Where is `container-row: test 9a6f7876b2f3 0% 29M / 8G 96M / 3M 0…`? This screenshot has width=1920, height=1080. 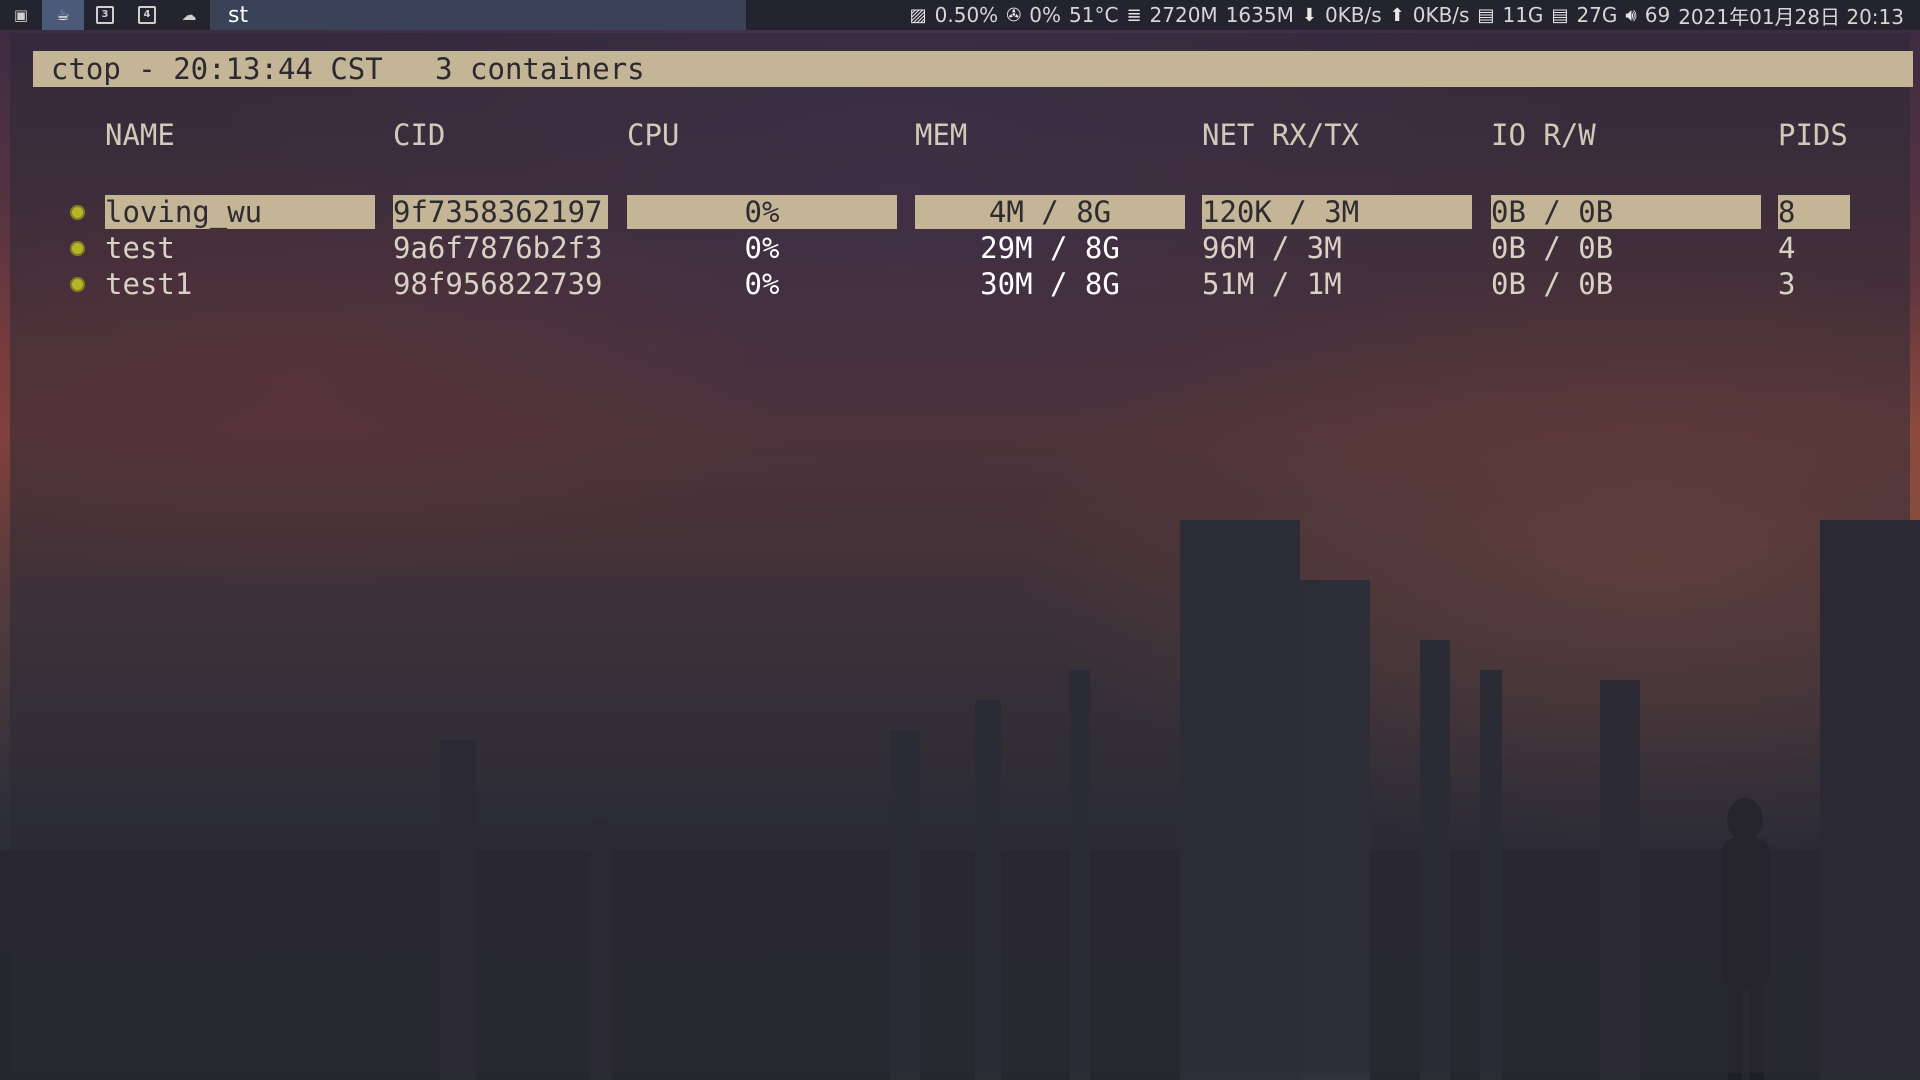
container-row: test 9a6f7876b2f3 0% 29M / 8G 96M / 3M 0… is located at coordinates (960, 249).